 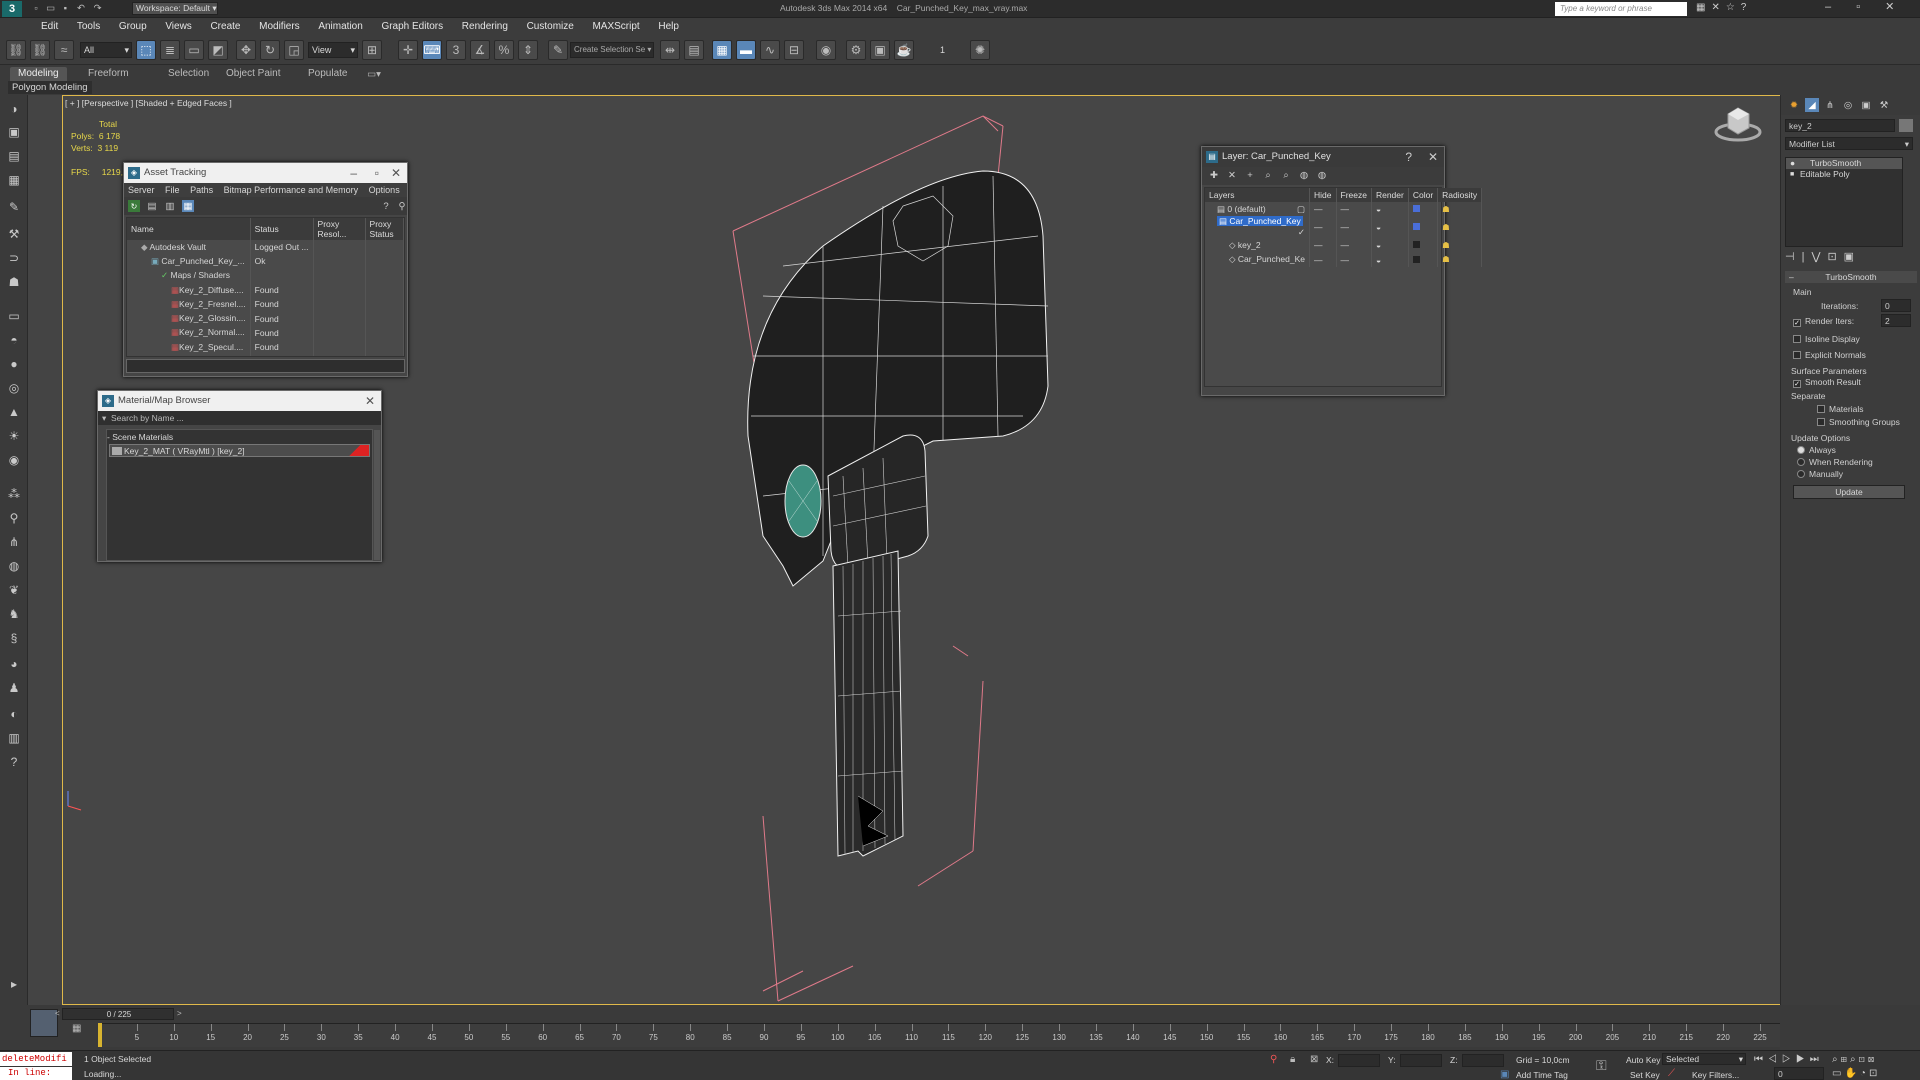 What do you see at coordinates (188, 74) in the screenshot?
I see `tab-selection: Selection` at bounding box center [188, 74].